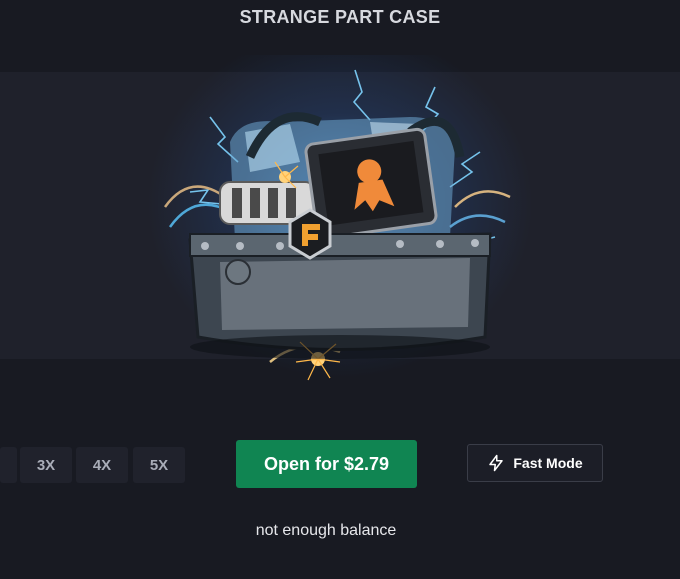 Image resolution: width=680 pixels, height=579 pixels. Describe the element at coordinates (496, 463) in the screenshot. I see `lightning-icon` at that location.